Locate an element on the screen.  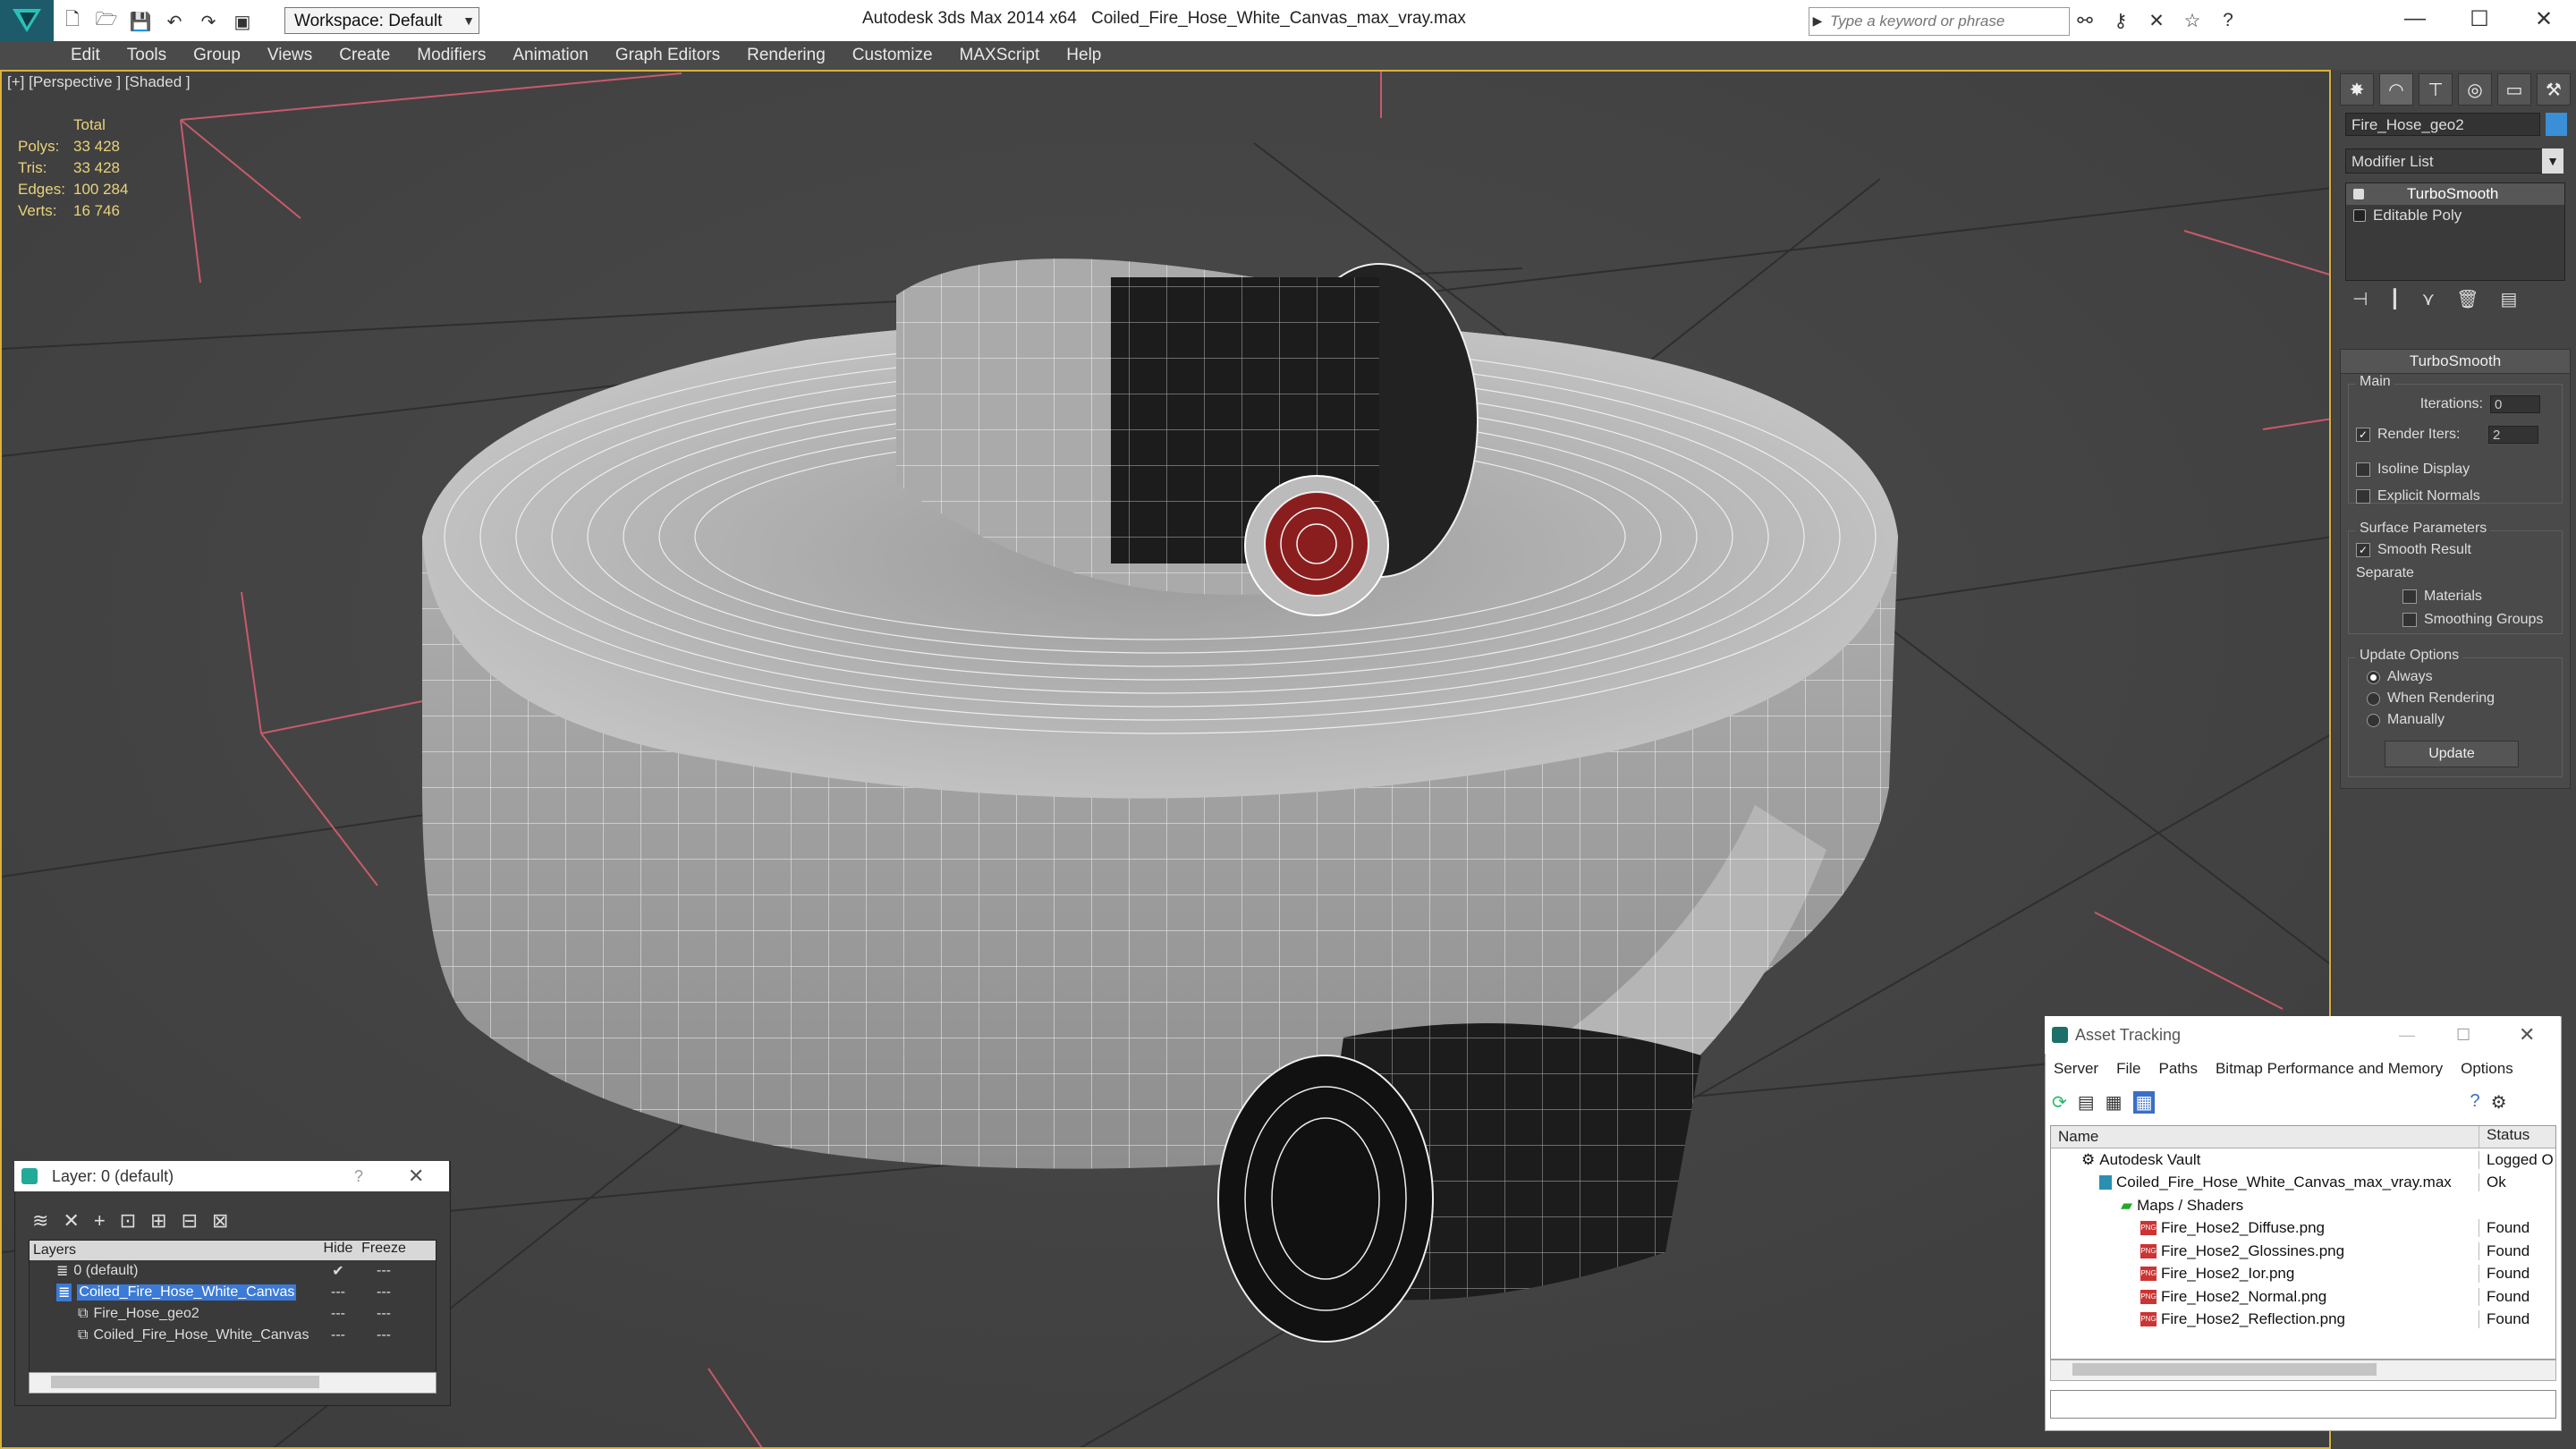
create-tab-icon: ✸ is located at coordinates (2357, 89).